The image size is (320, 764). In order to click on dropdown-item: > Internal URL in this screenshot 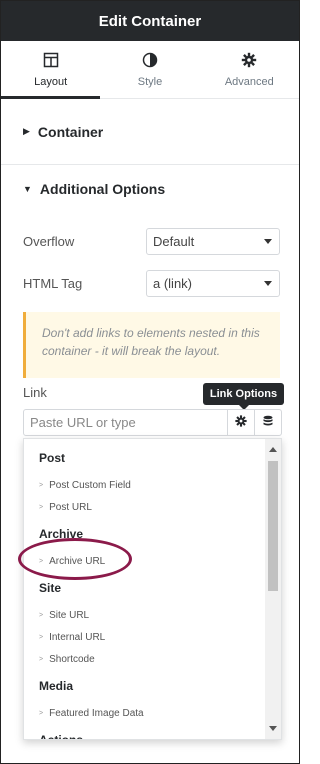, I will do `click(144, 637)`.